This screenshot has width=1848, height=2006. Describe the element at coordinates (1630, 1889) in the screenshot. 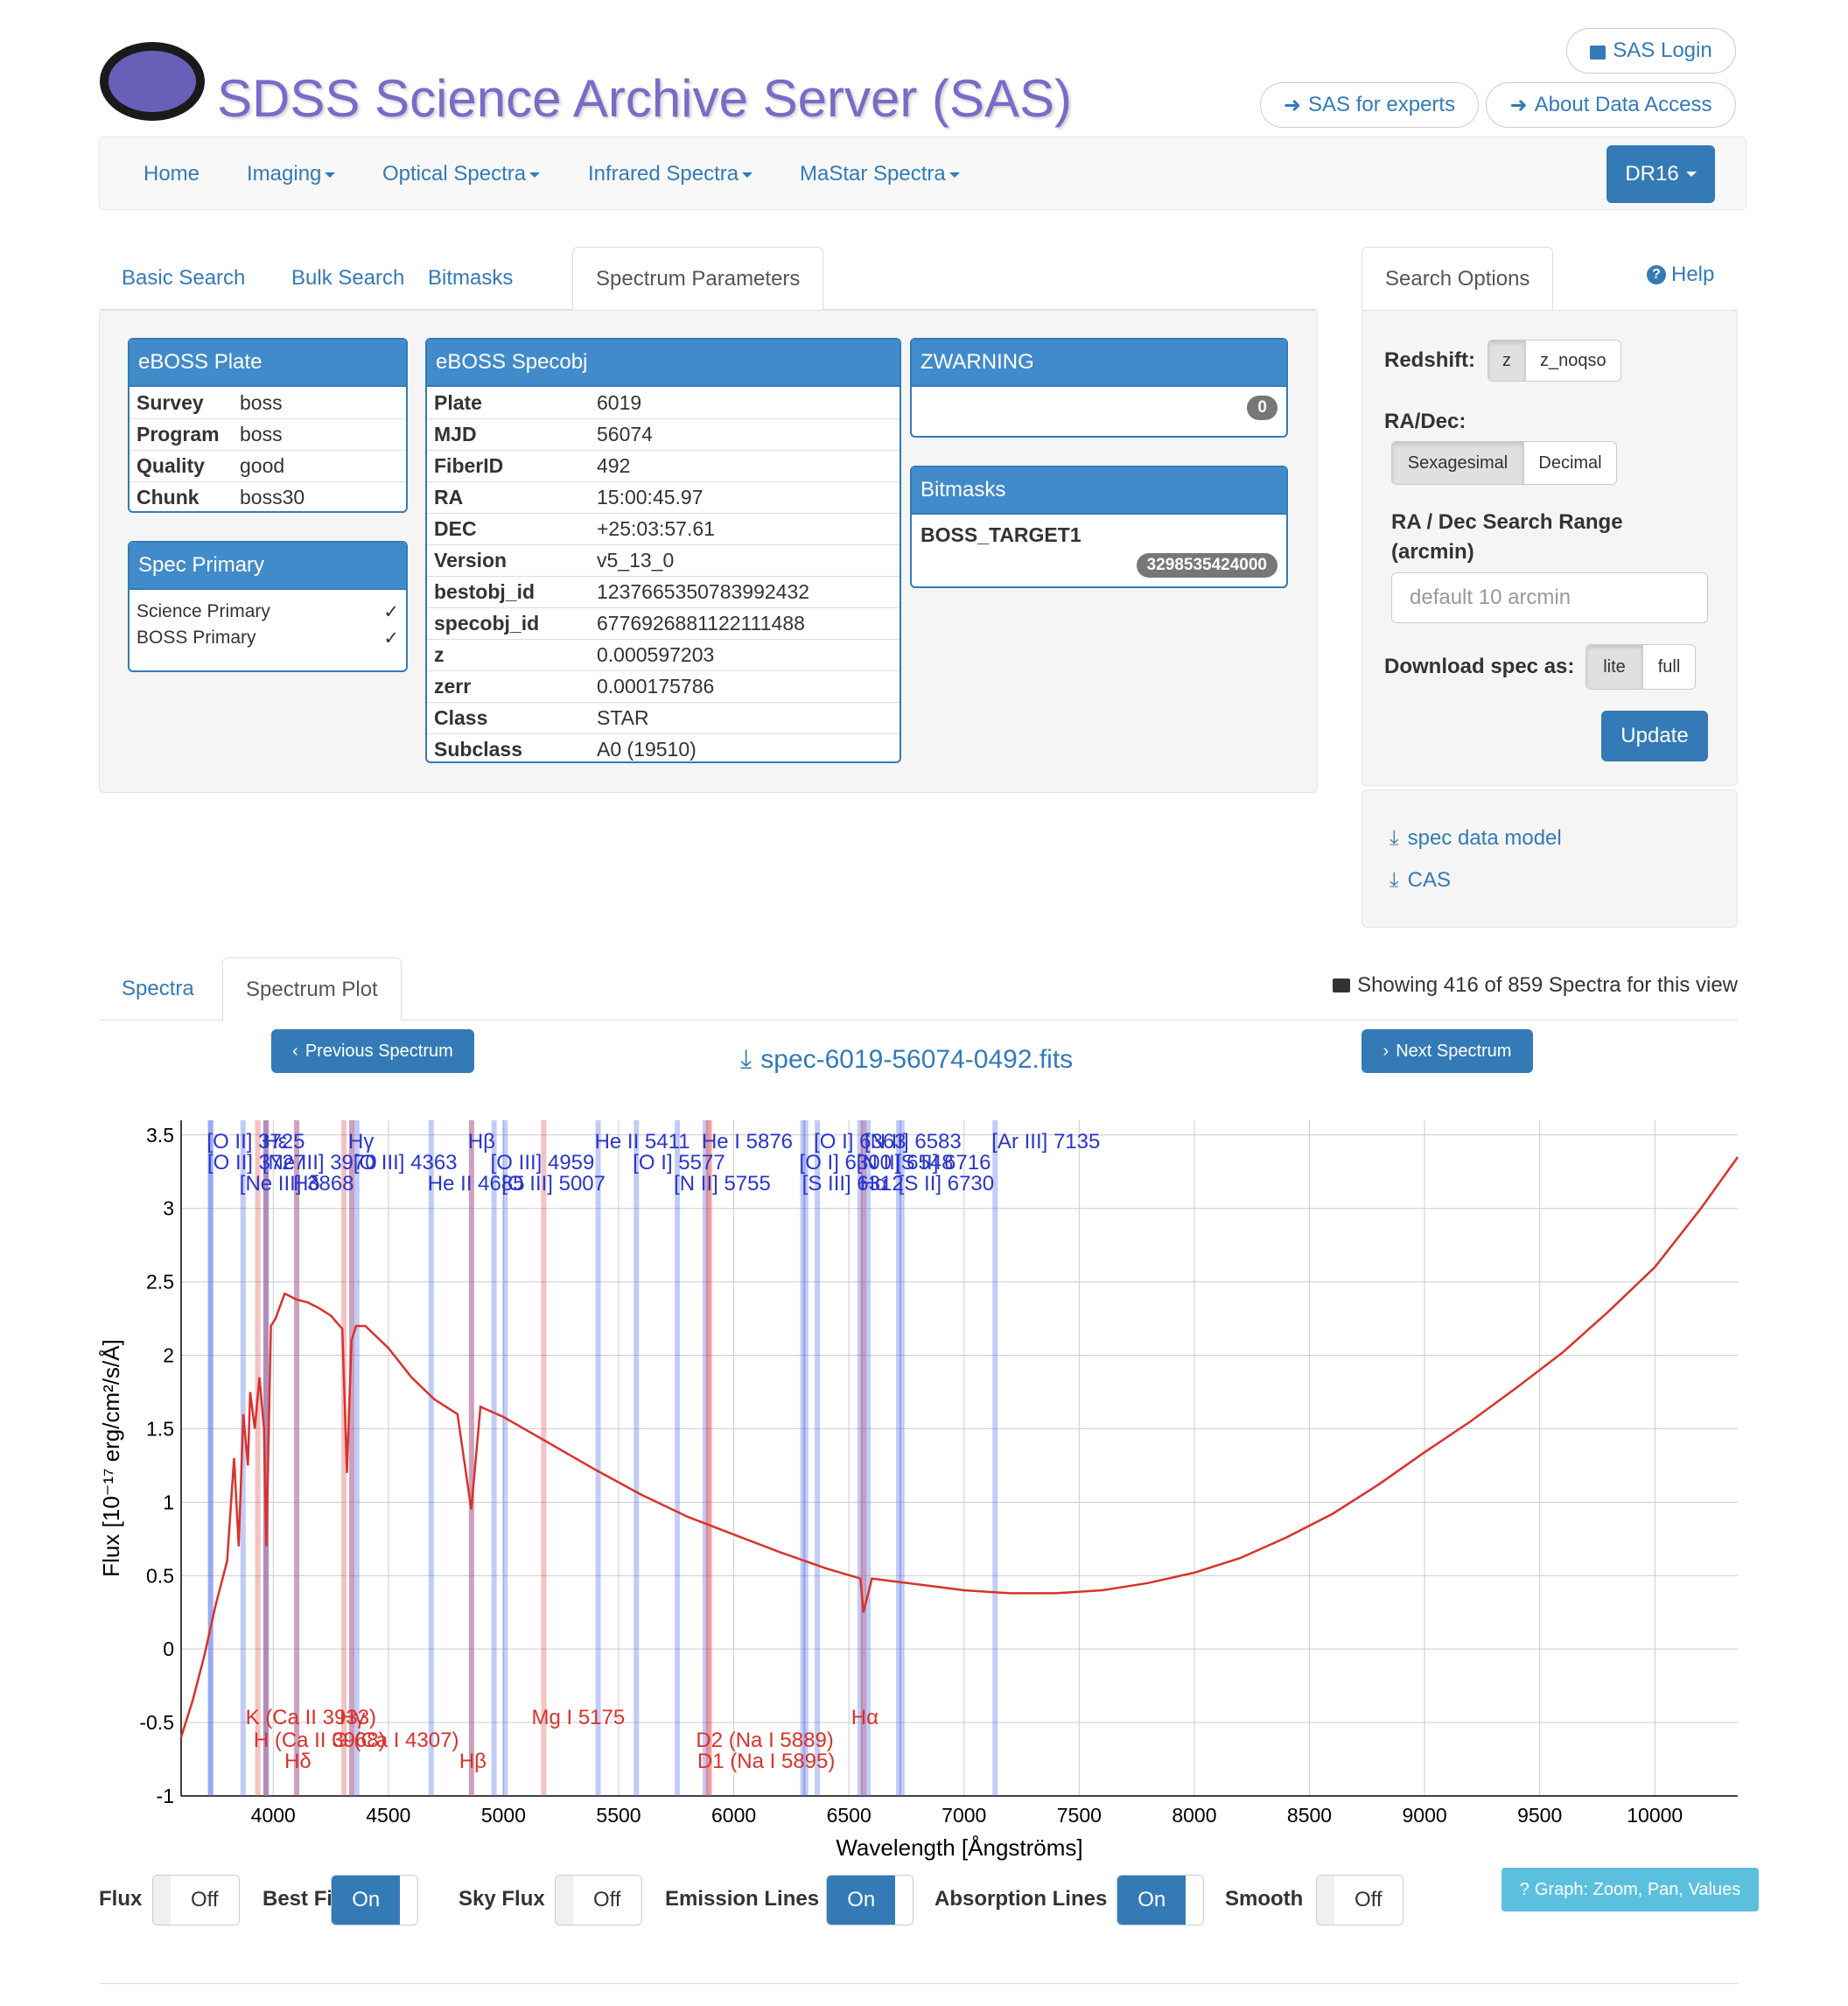

I see `graph-zoom-pan-button: ? Graph: Zoom, Pan, Values` at that location.